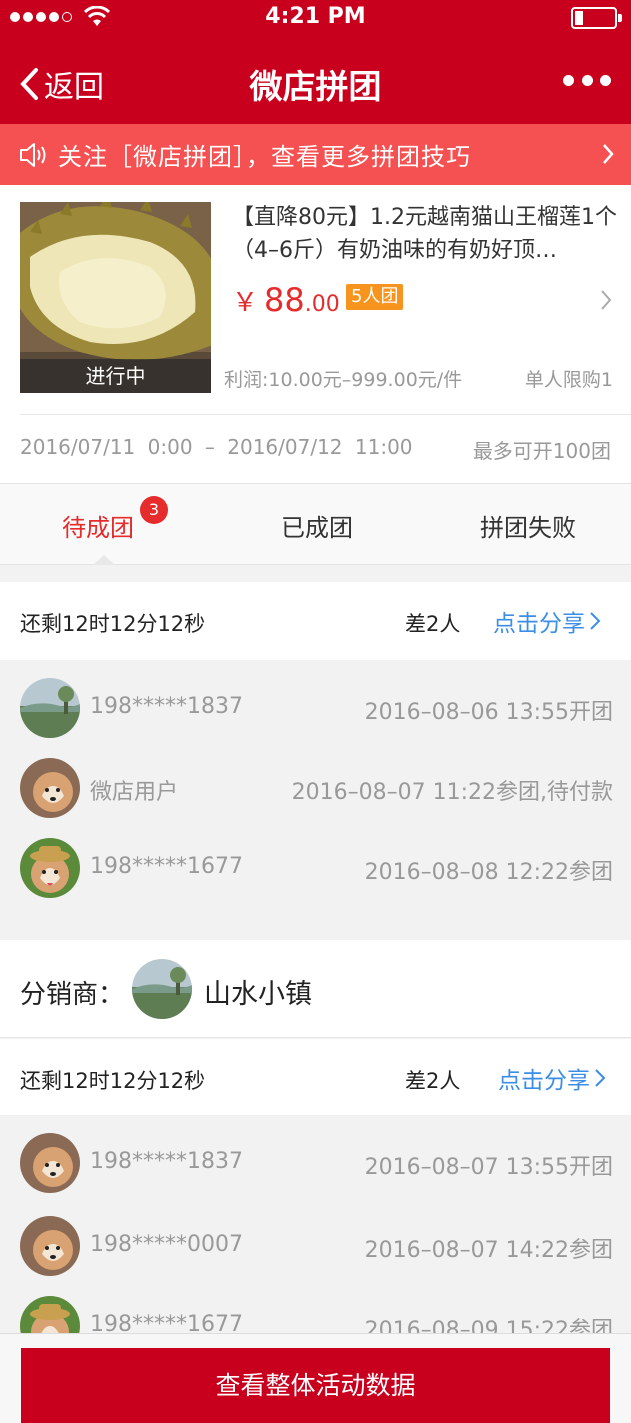 The image size is (631, 1423). I want to click on distributor-label: 分销商：, so click(72, 995).